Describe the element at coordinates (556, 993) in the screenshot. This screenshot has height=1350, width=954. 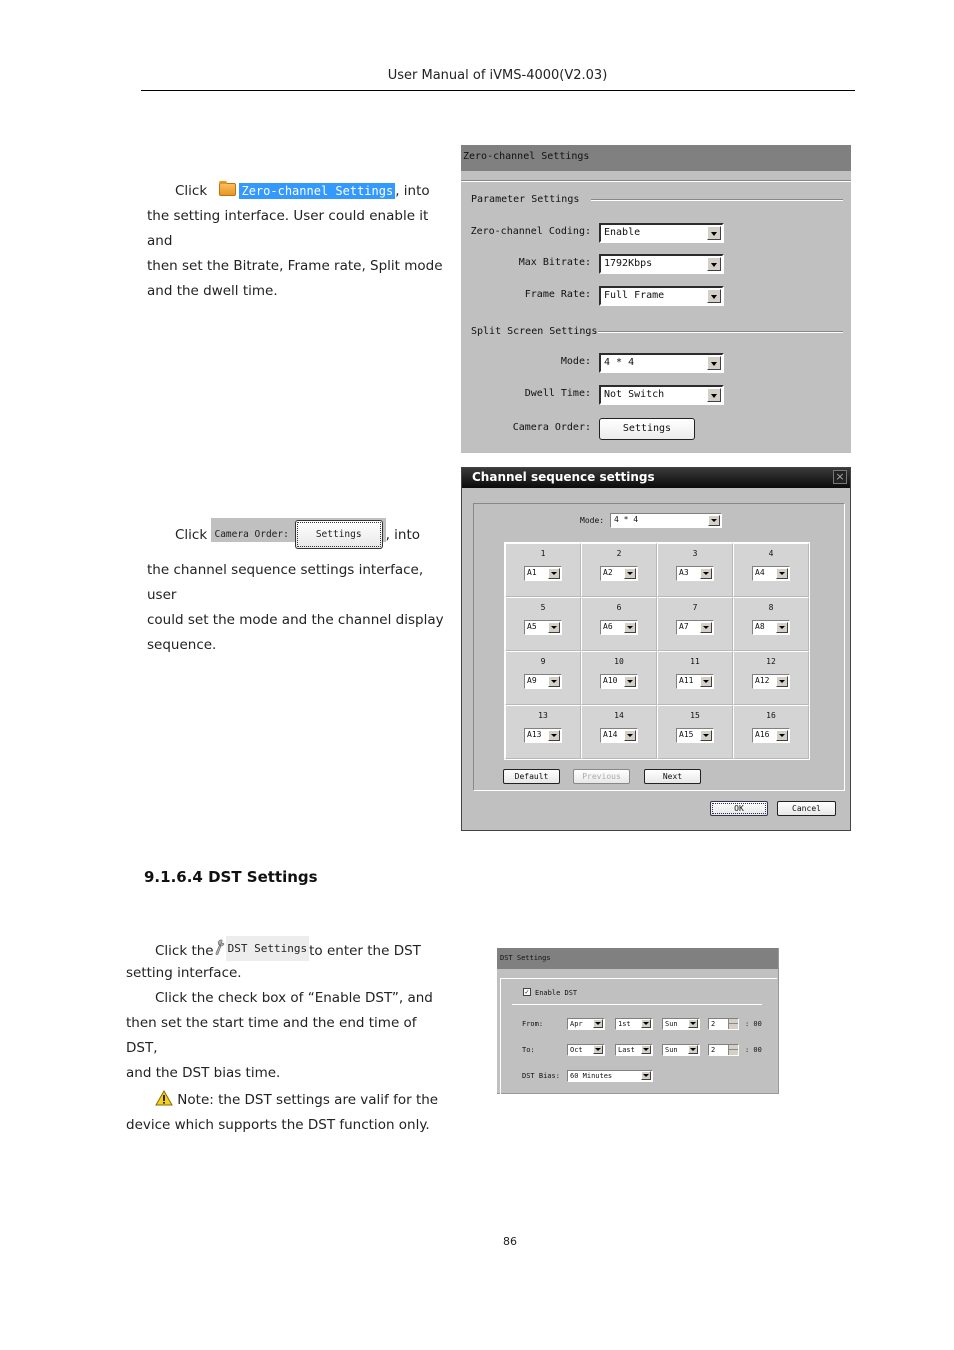
I see `enable-dst-label: Enable DST` at that location.